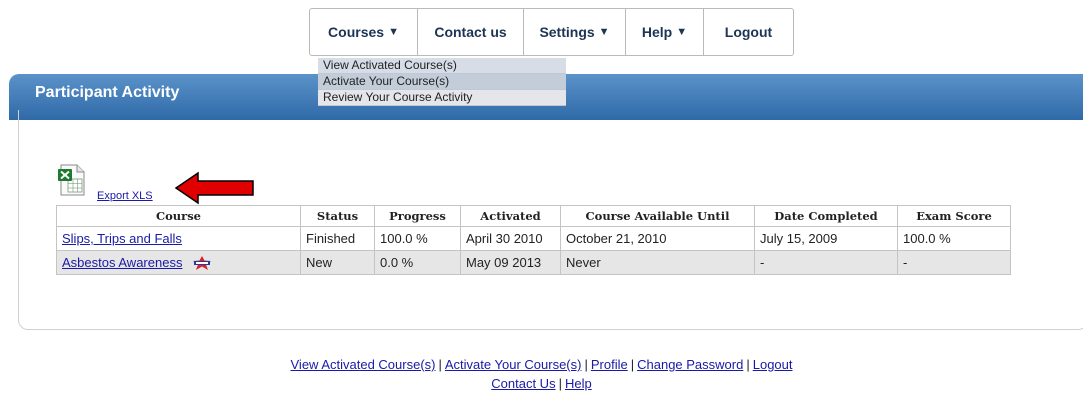  Describe the element at coordinates (122, 262) in the screenshot. I see `course-link: Asbestos Awareness` at that location.